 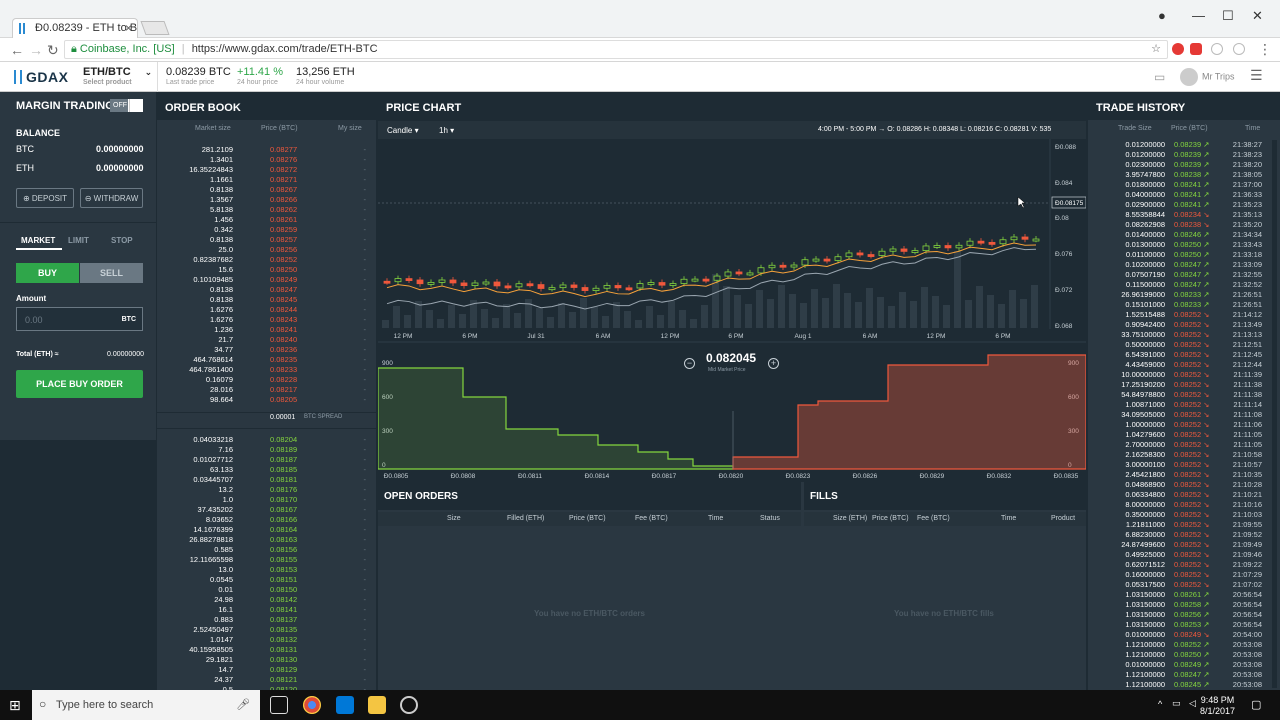 What do you see at coordinates (266, 530) in the screenshot?
I see `order-book-row: 14.1676399 0.08164 -` at bounding box center [266, 530].